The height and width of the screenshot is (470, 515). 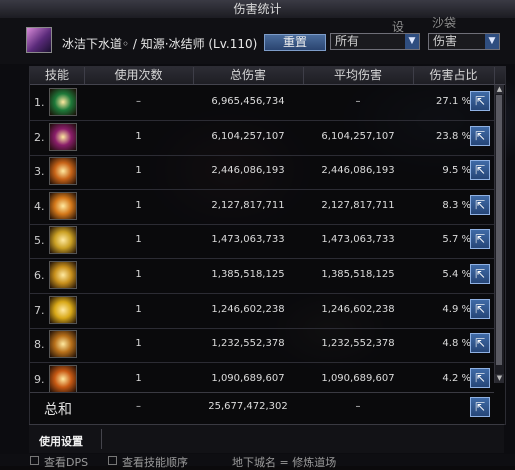 I want to click on reset-button: 重置, so click(x=295, y=42).